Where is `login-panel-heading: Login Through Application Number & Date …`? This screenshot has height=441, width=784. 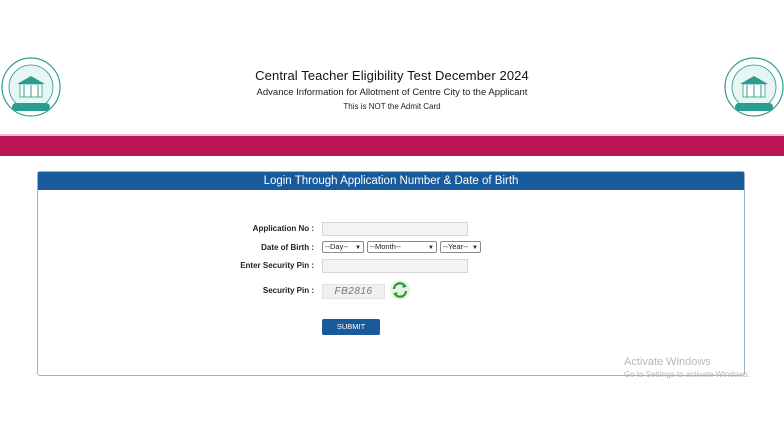 login-panel-heading: Login Through Application Number & Date … is located at coordinates (391, 181).